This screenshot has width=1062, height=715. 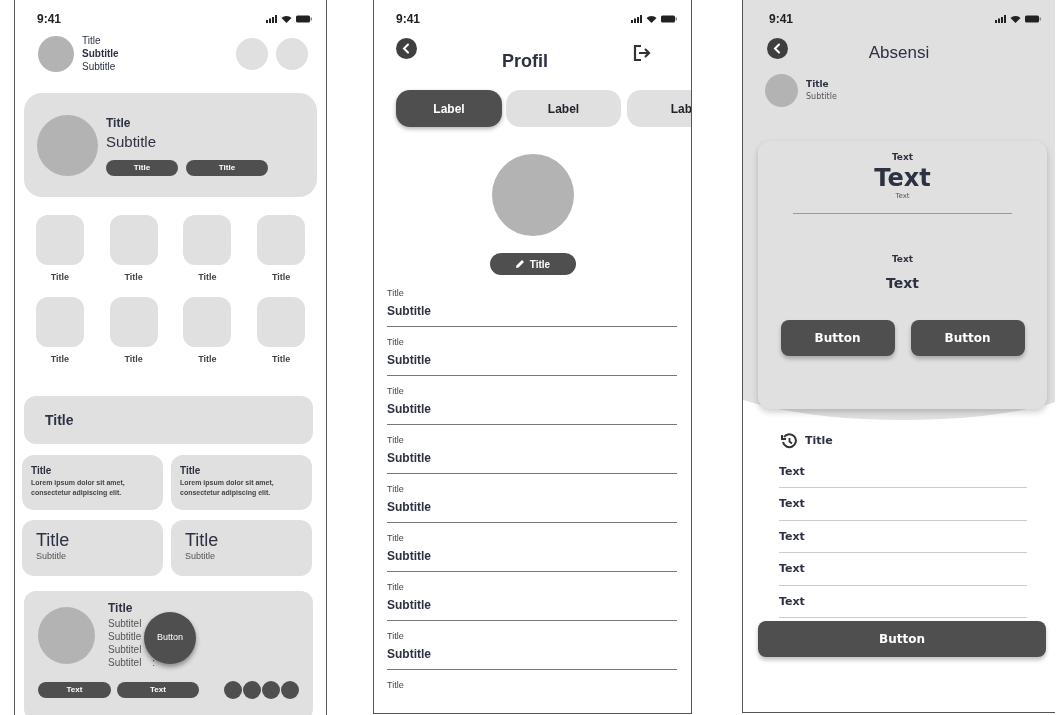 I want to click on detail-title: Title, so click(x=121, y=608).